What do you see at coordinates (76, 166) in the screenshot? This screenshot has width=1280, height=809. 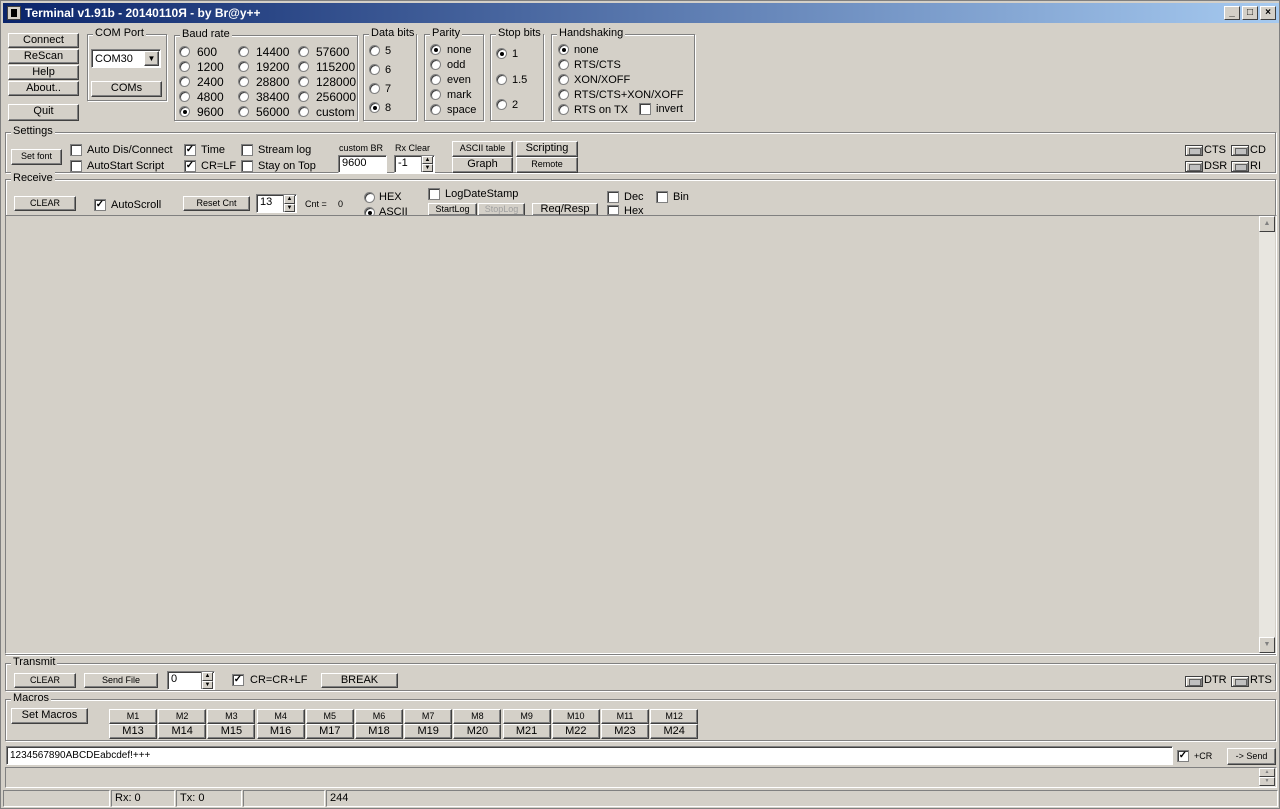 I see `autostart-script-checkbox` at bounding box center [76, 166].